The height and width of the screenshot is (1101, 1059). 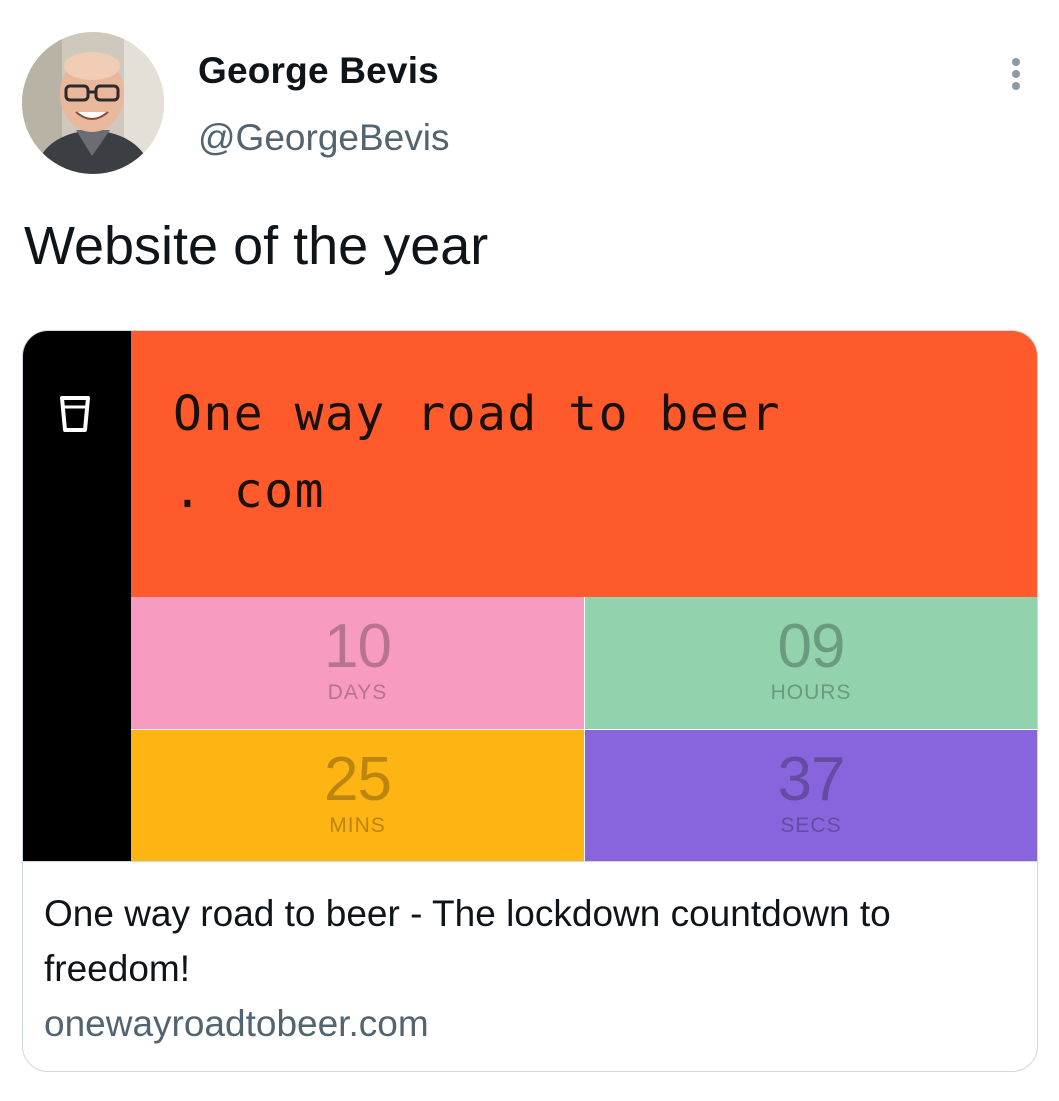 I want to click on beer-glass-icon, so click(x=75, y=414).